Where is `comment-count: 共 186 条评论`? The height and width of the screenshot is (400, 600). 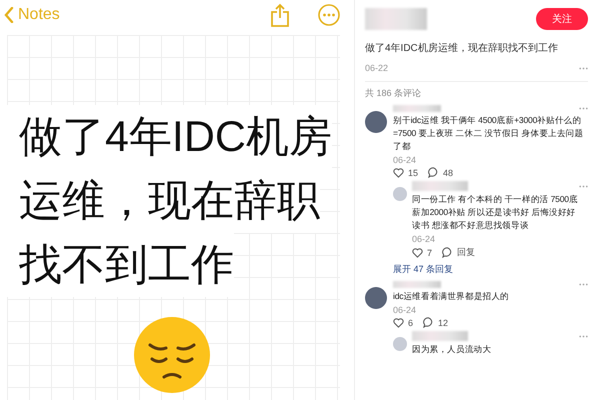
comment-count: 共 186 条评论 is located at coordinates (393, 93).